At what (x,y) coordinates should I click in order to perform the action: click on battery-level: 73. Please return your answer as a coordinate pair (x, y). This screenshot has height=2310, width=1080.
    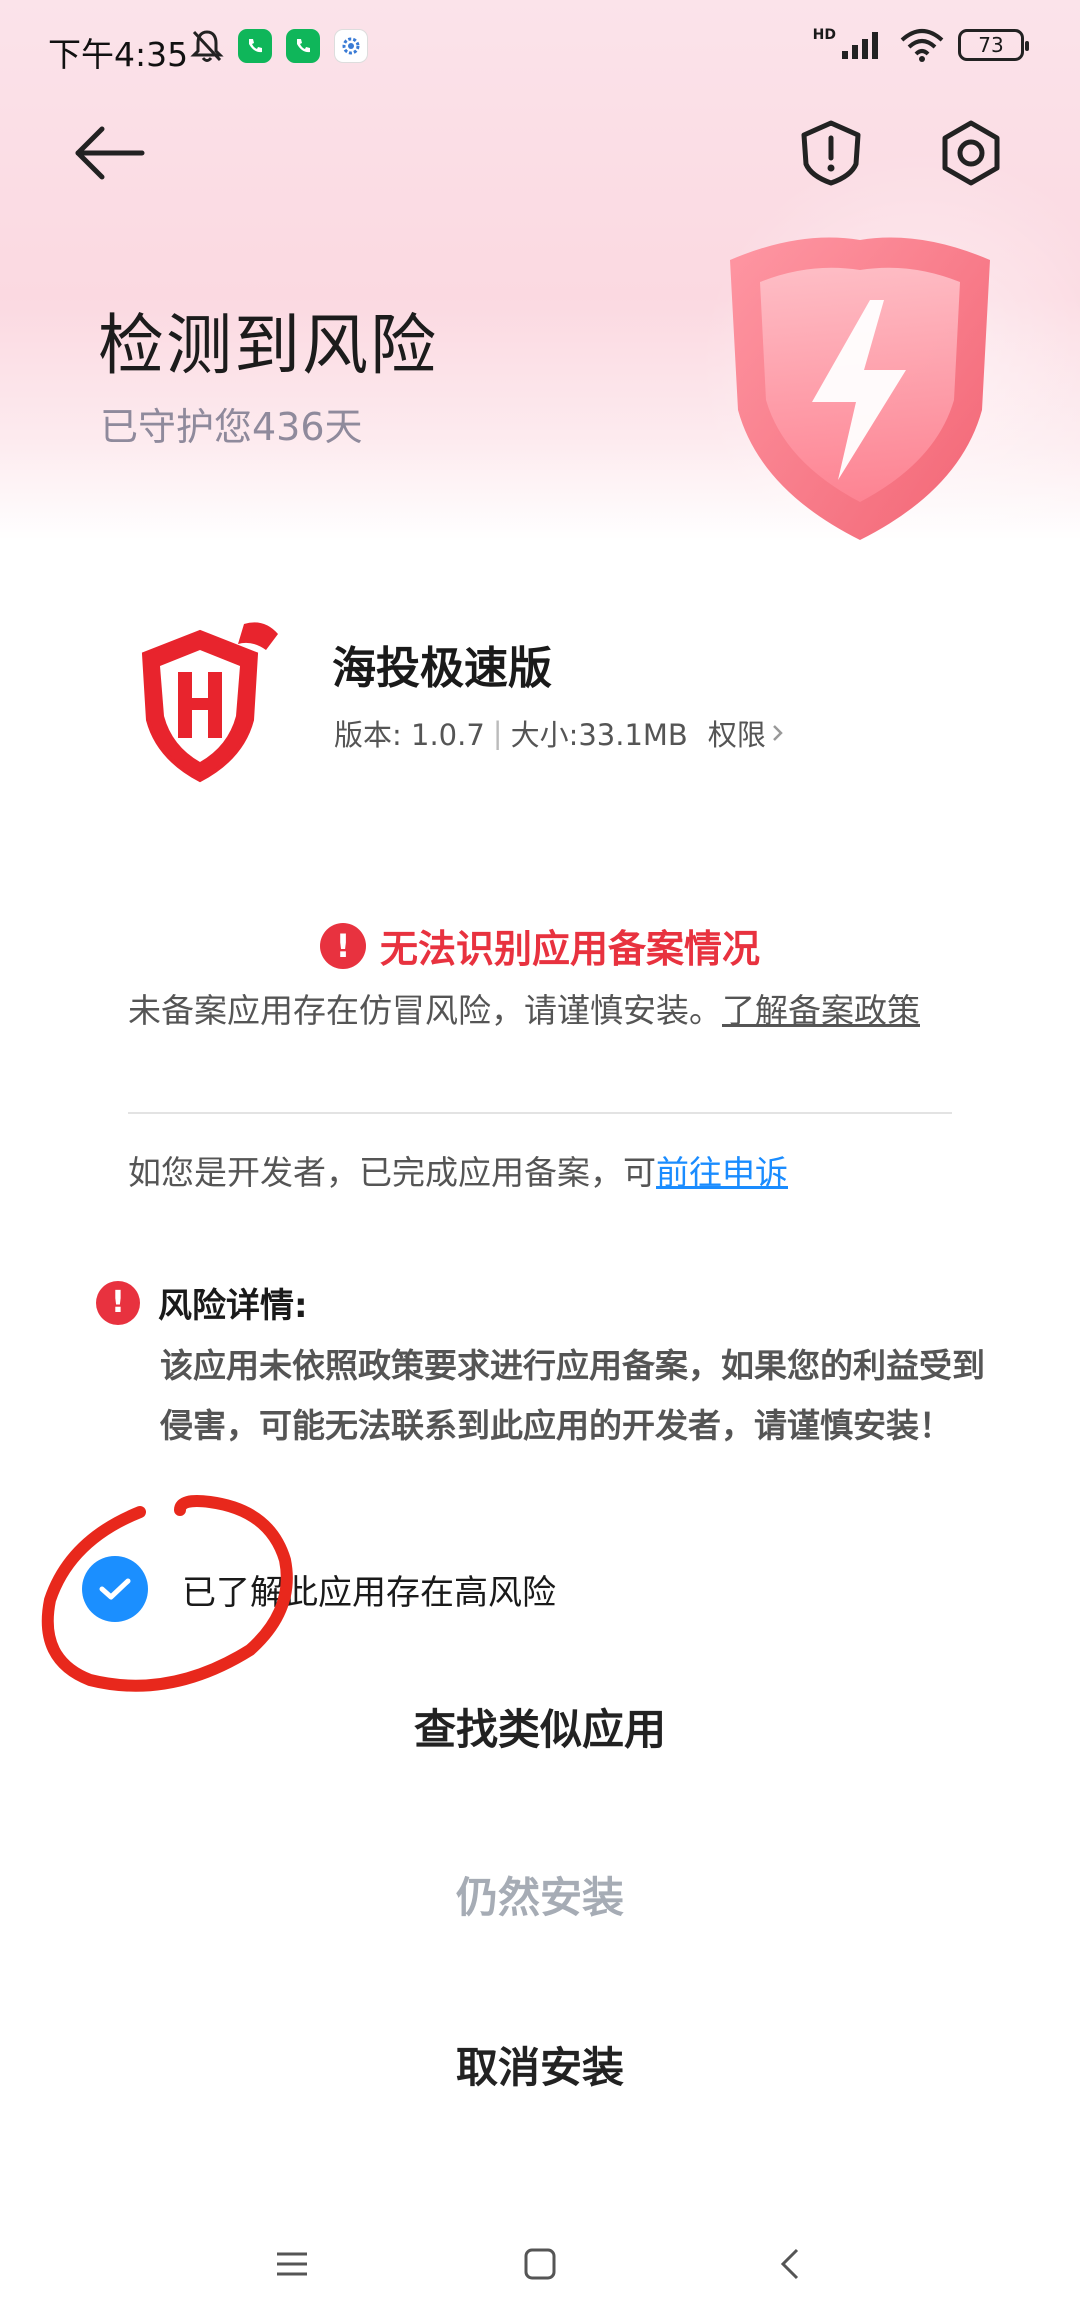
    Looking at the image, I should click on (991, 45).